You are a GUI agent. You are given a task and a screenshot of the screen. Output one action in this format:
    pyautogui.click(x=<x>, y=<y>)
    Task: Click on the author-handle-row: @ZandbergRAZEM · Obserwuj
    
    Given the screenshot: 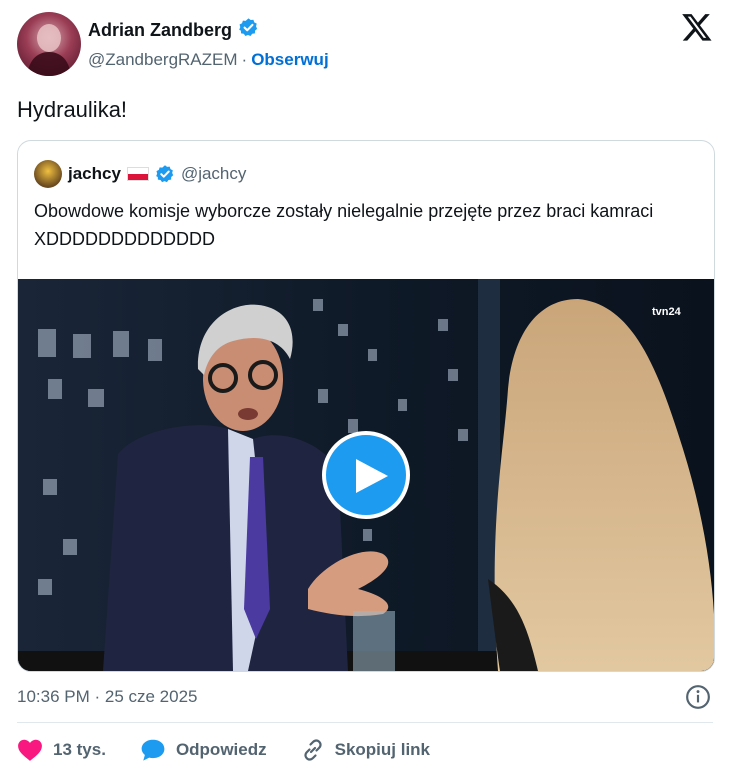 What is the action you would take?
    pyautogui.click(x=208, y=60)
    